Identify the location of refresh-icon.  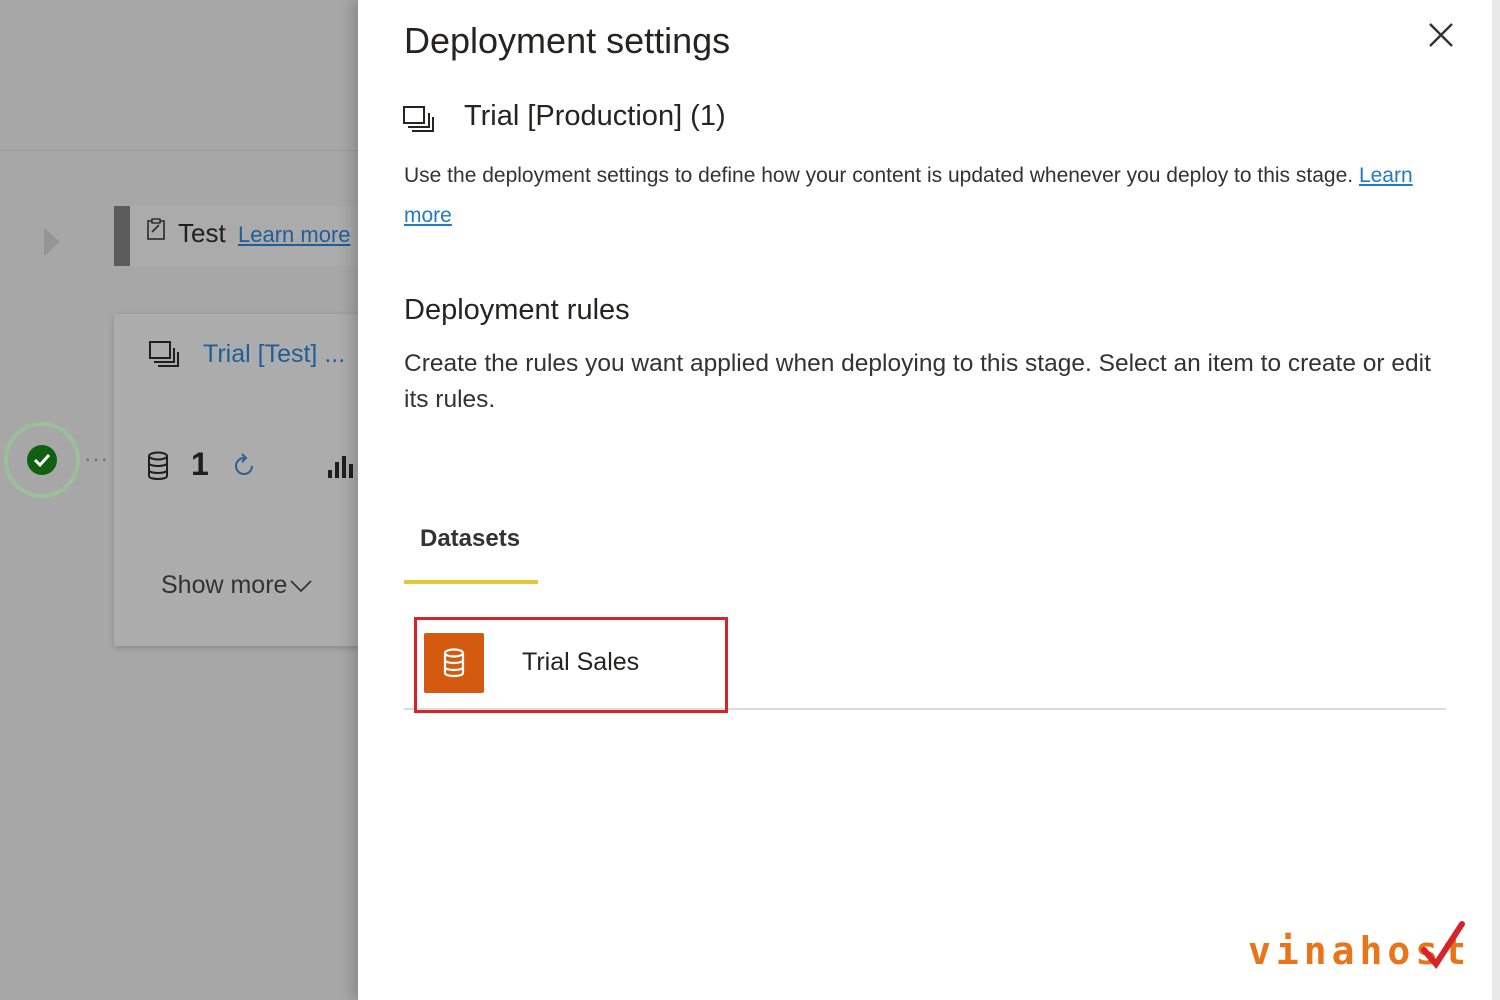
(244, 466).